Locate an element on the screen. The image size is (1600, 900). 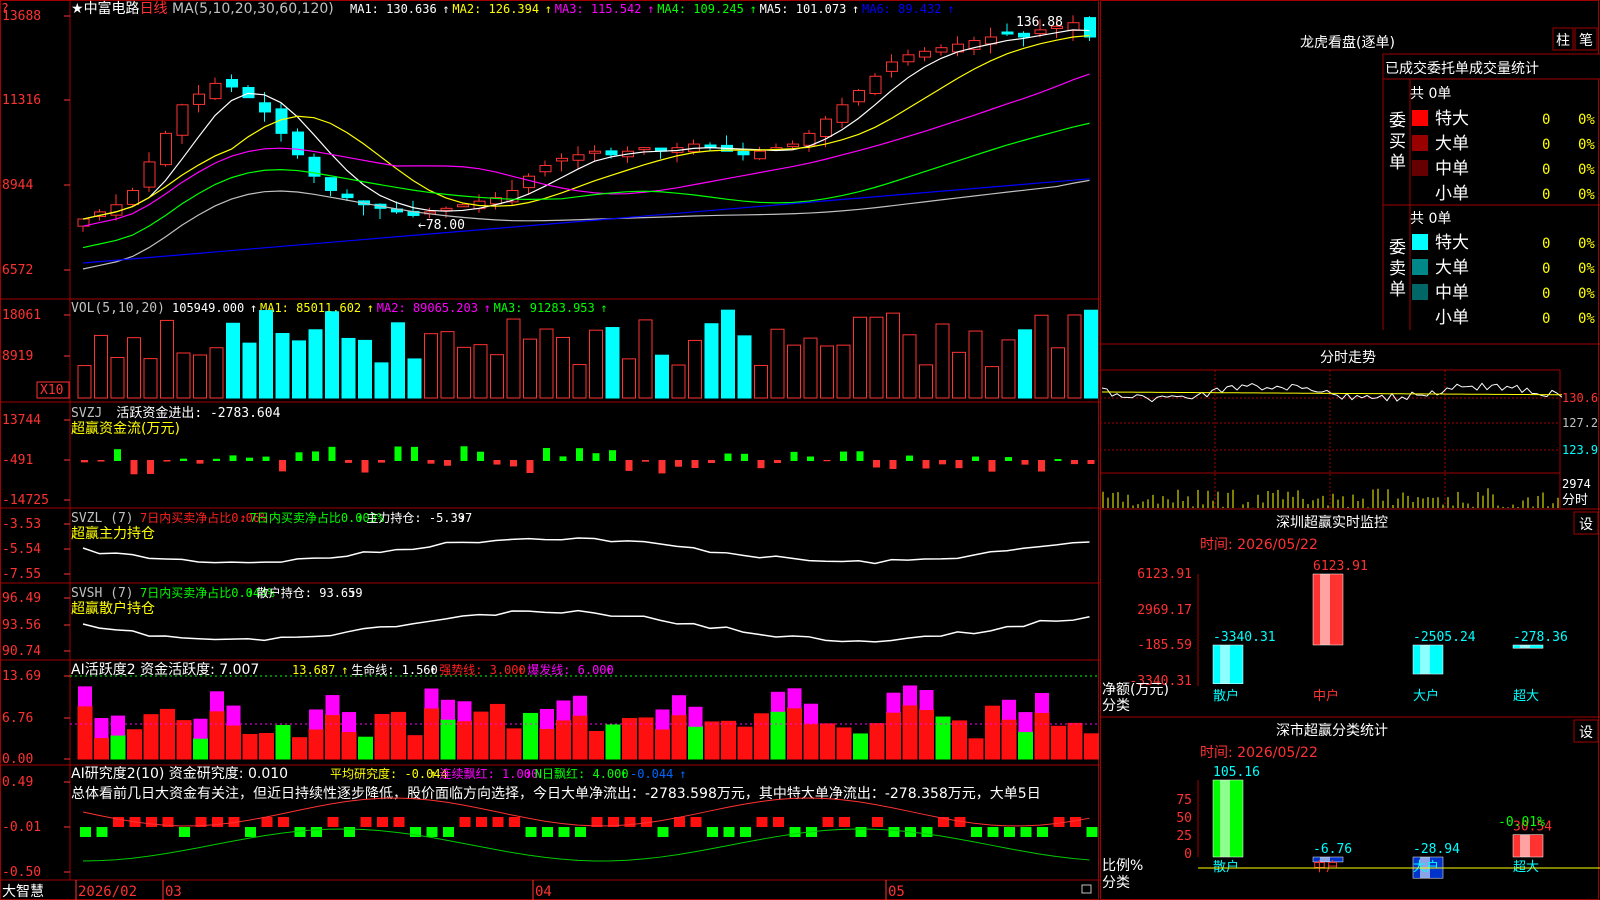
legend-item: 强势线: 3.000 is located at coordinates (482, 670).